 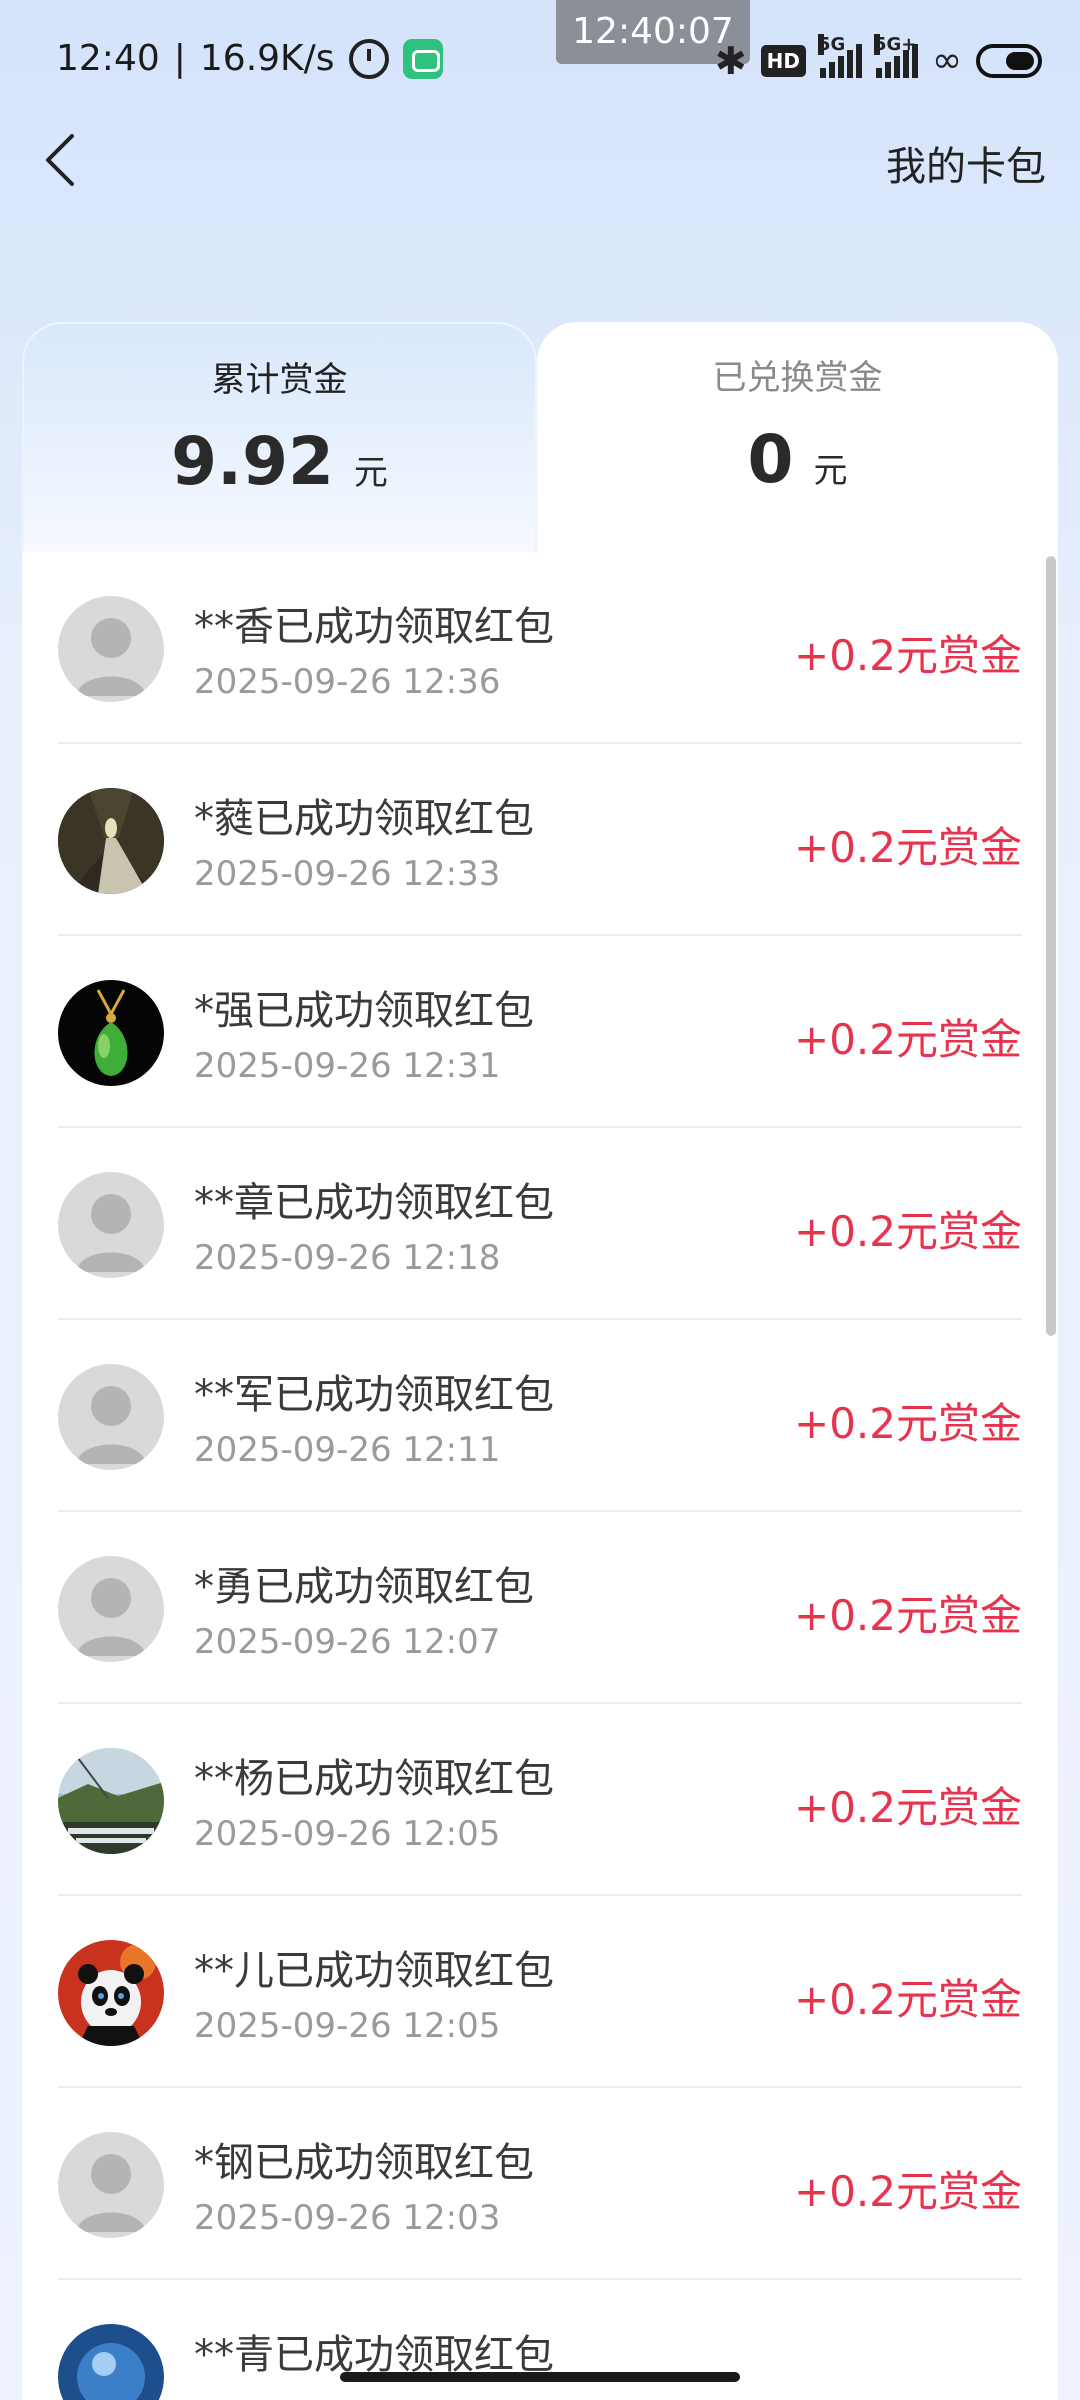 I want to click on record-title: **章已成功领取红包, so click(x=374, y=1203).